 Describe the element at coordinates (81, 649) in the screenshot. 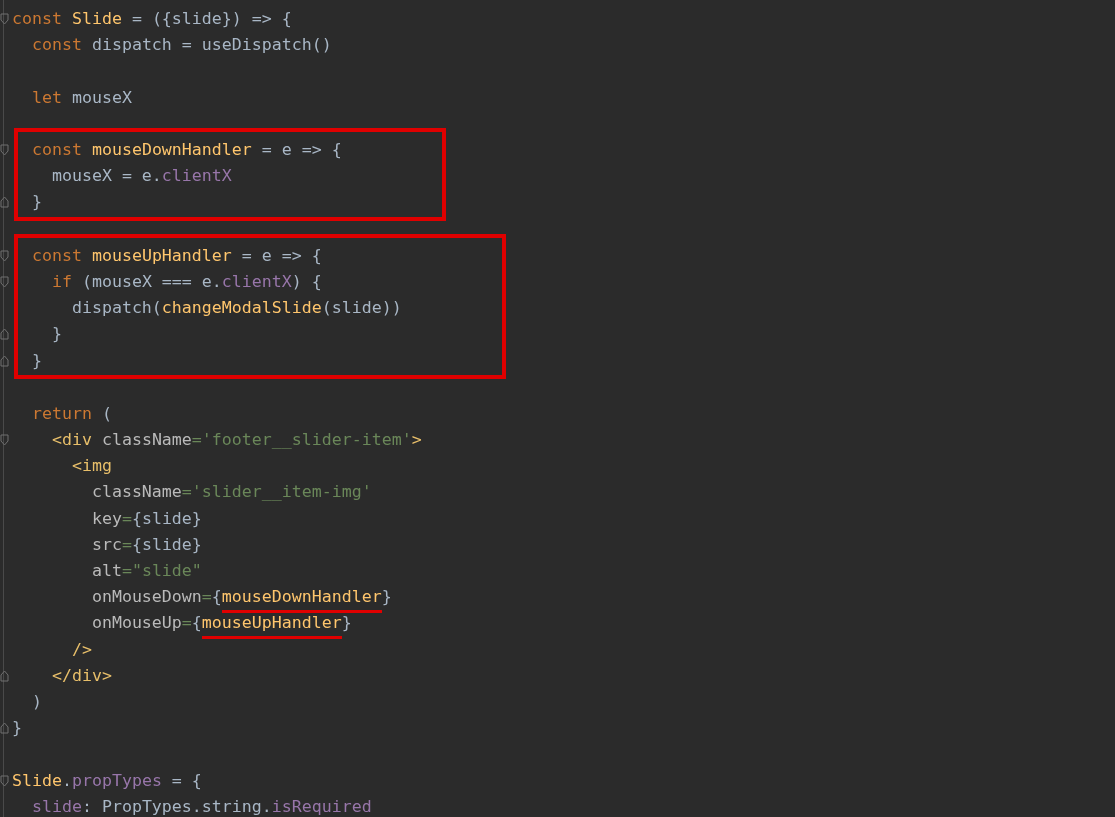

I see `code-line: />` at that location.